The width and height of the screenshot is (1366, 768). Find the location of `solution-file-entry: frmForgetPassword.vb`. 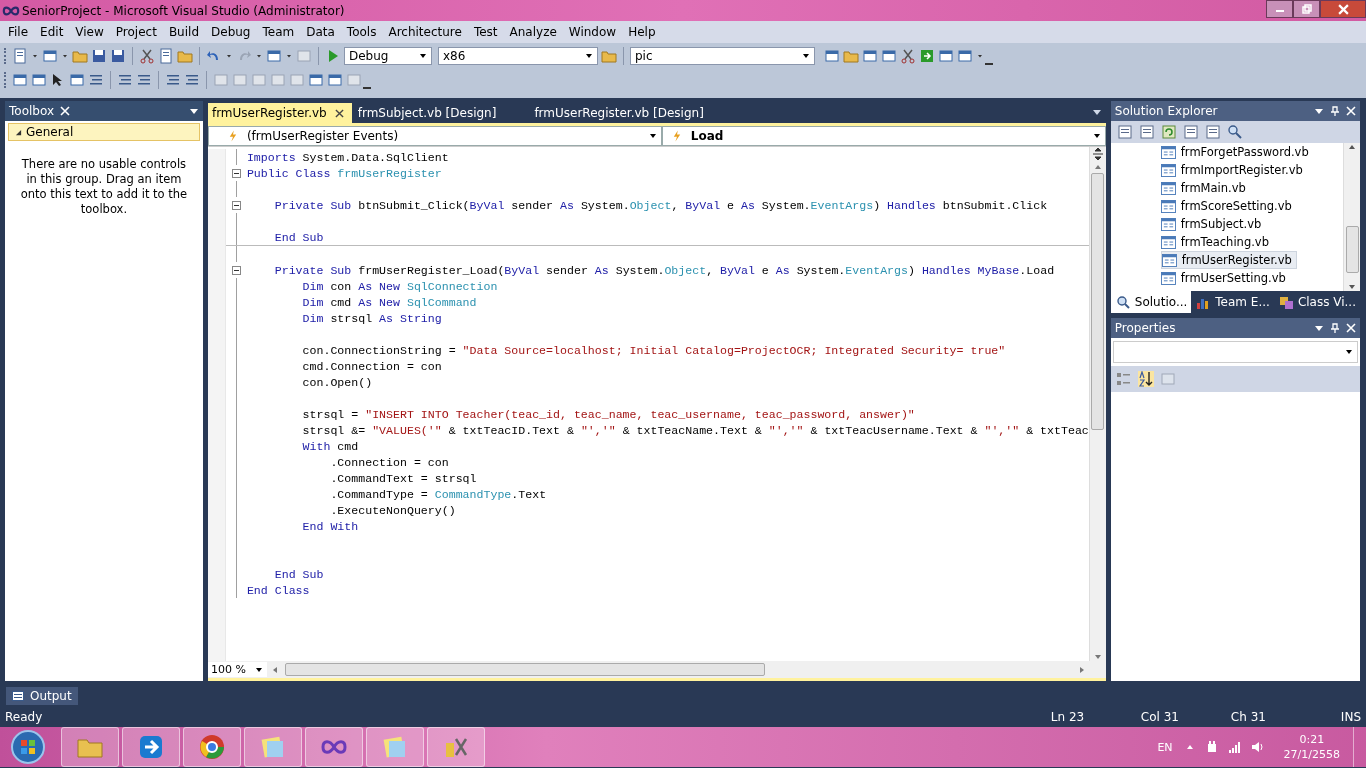

solution-file-entry: frmForgetPassword.vb is located at coordinates (1236, 152).